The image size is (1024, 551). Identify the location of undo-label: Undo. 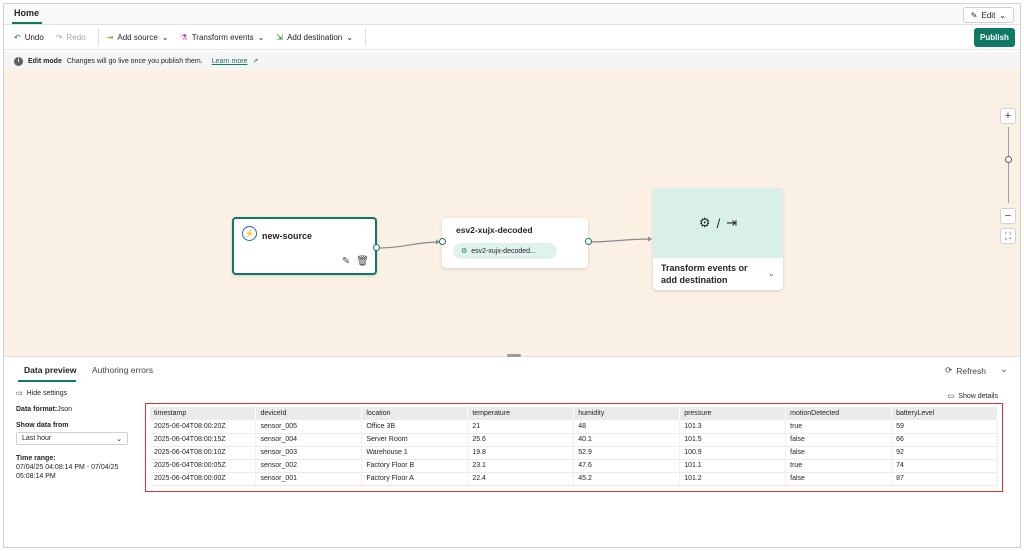
(34, 37).